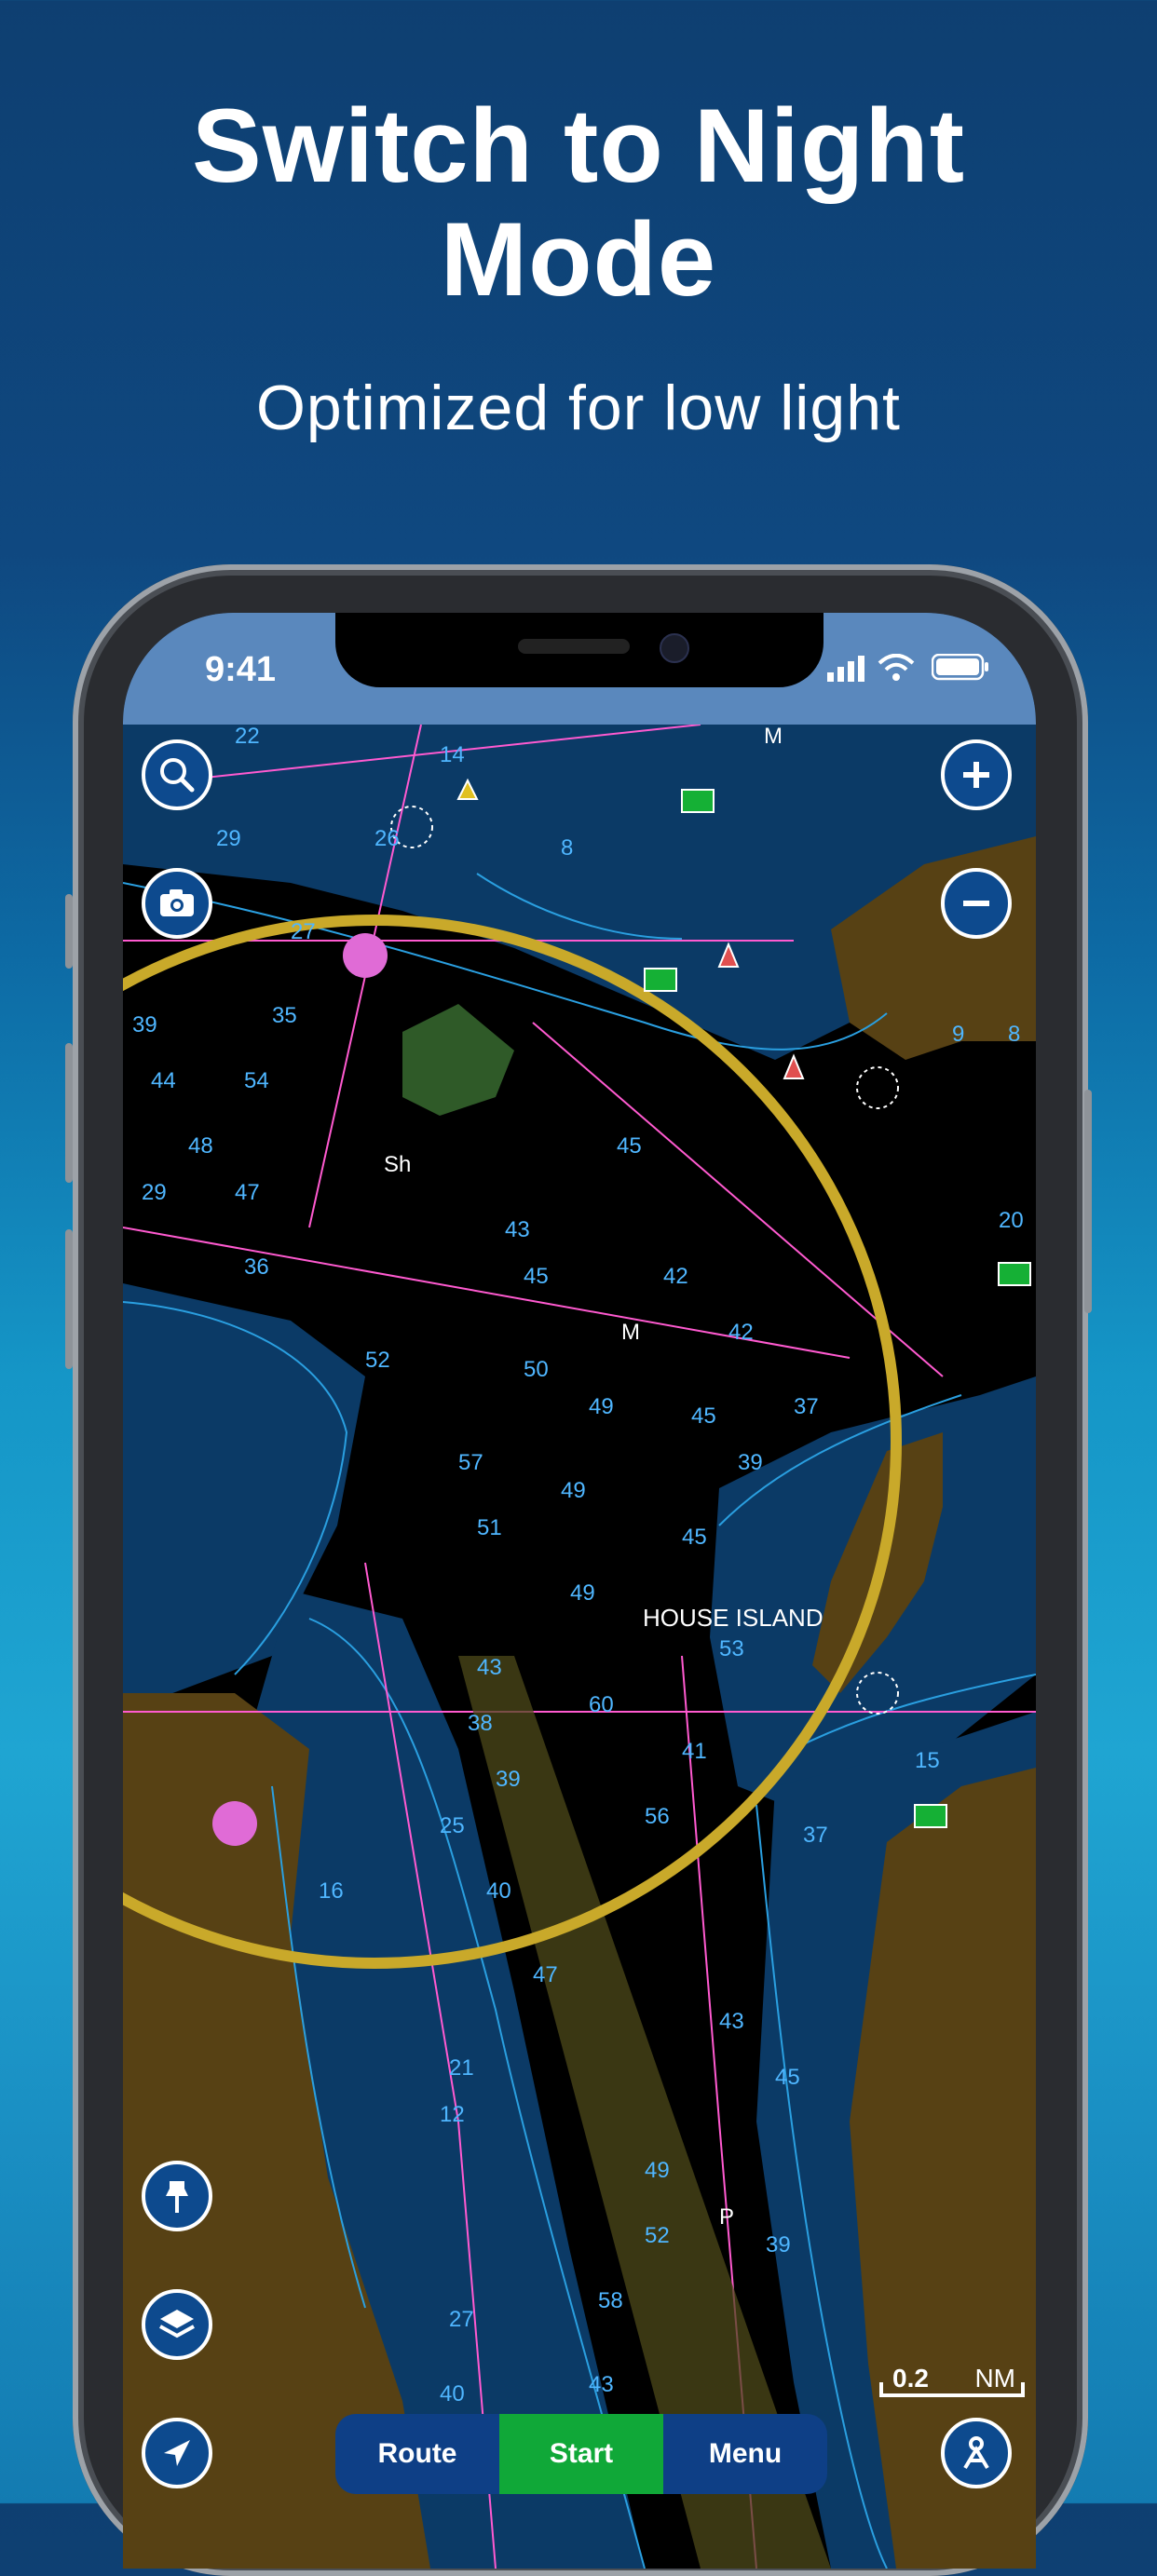 The width and height of the screenshot is (1157, 2576). What do you see at coordinates (1023, 2389) in the screenshot?
I see `scale-tick-right` at bounding box center [1023, 2389].